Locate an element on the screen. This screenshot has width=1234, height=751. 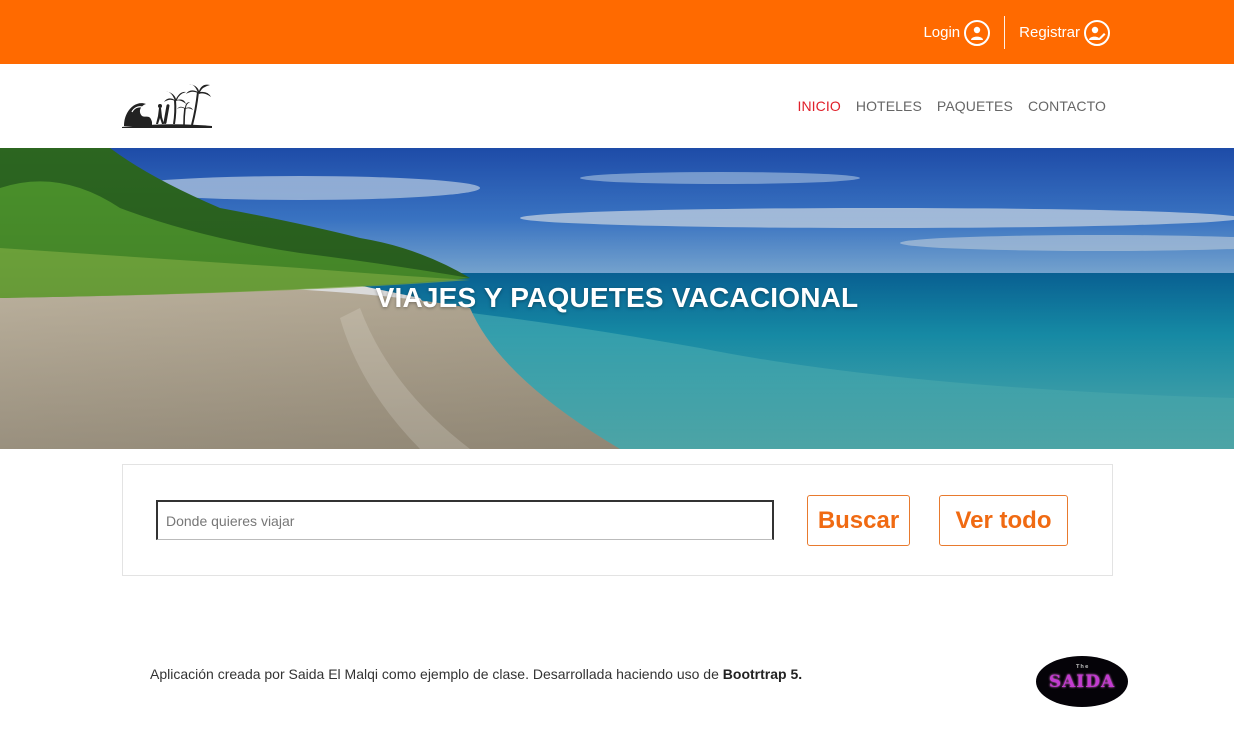
auth-divider is located at coordinates (1005, 32).